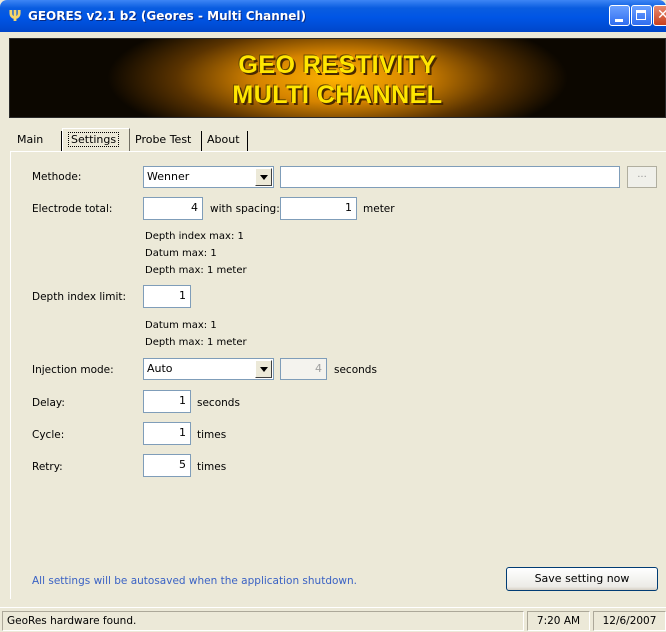  Describe the element at coordinates (194, 236) in the screenshot. I see `depth-index-max-info: Depth index max: 1` at that location.